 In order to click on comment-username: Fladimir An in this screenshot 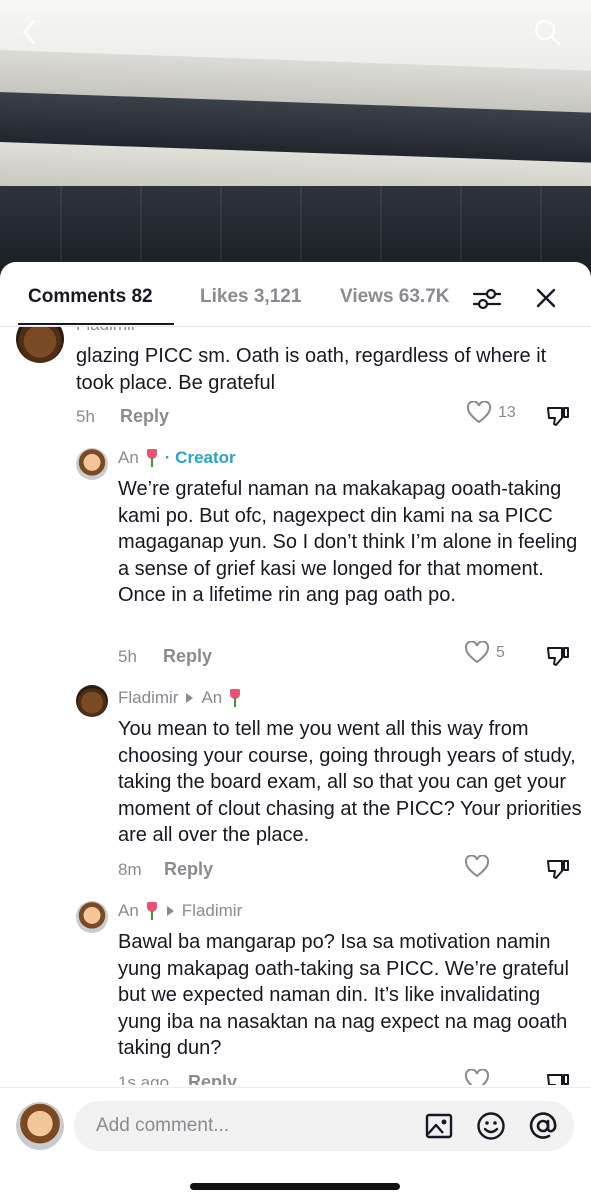, I will do `click(180, 698)`.